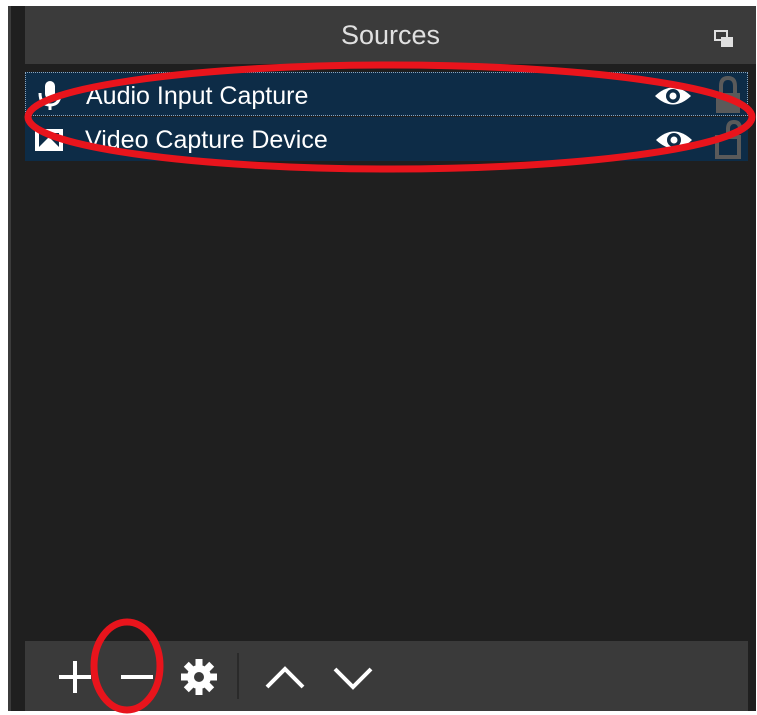 Image resolution: width=757 pixels, height=715 pixels. I want to click on source-label: Audio Input Capture, so click(197, 96).